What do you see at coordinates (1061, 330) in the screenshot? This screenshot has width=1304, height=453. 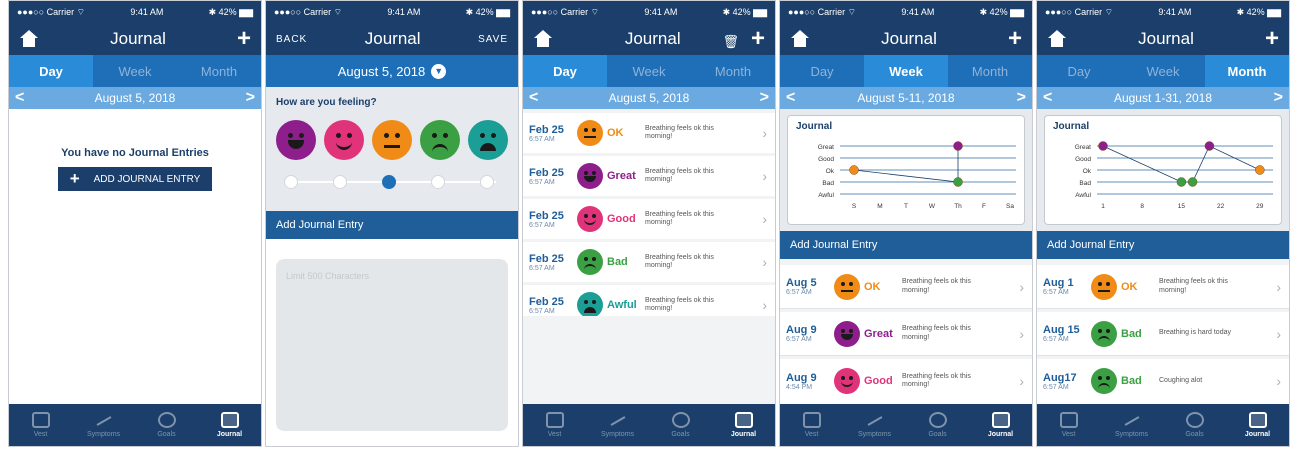 I see `entry-date: Aug 15` at bounding box center [1061, 330].